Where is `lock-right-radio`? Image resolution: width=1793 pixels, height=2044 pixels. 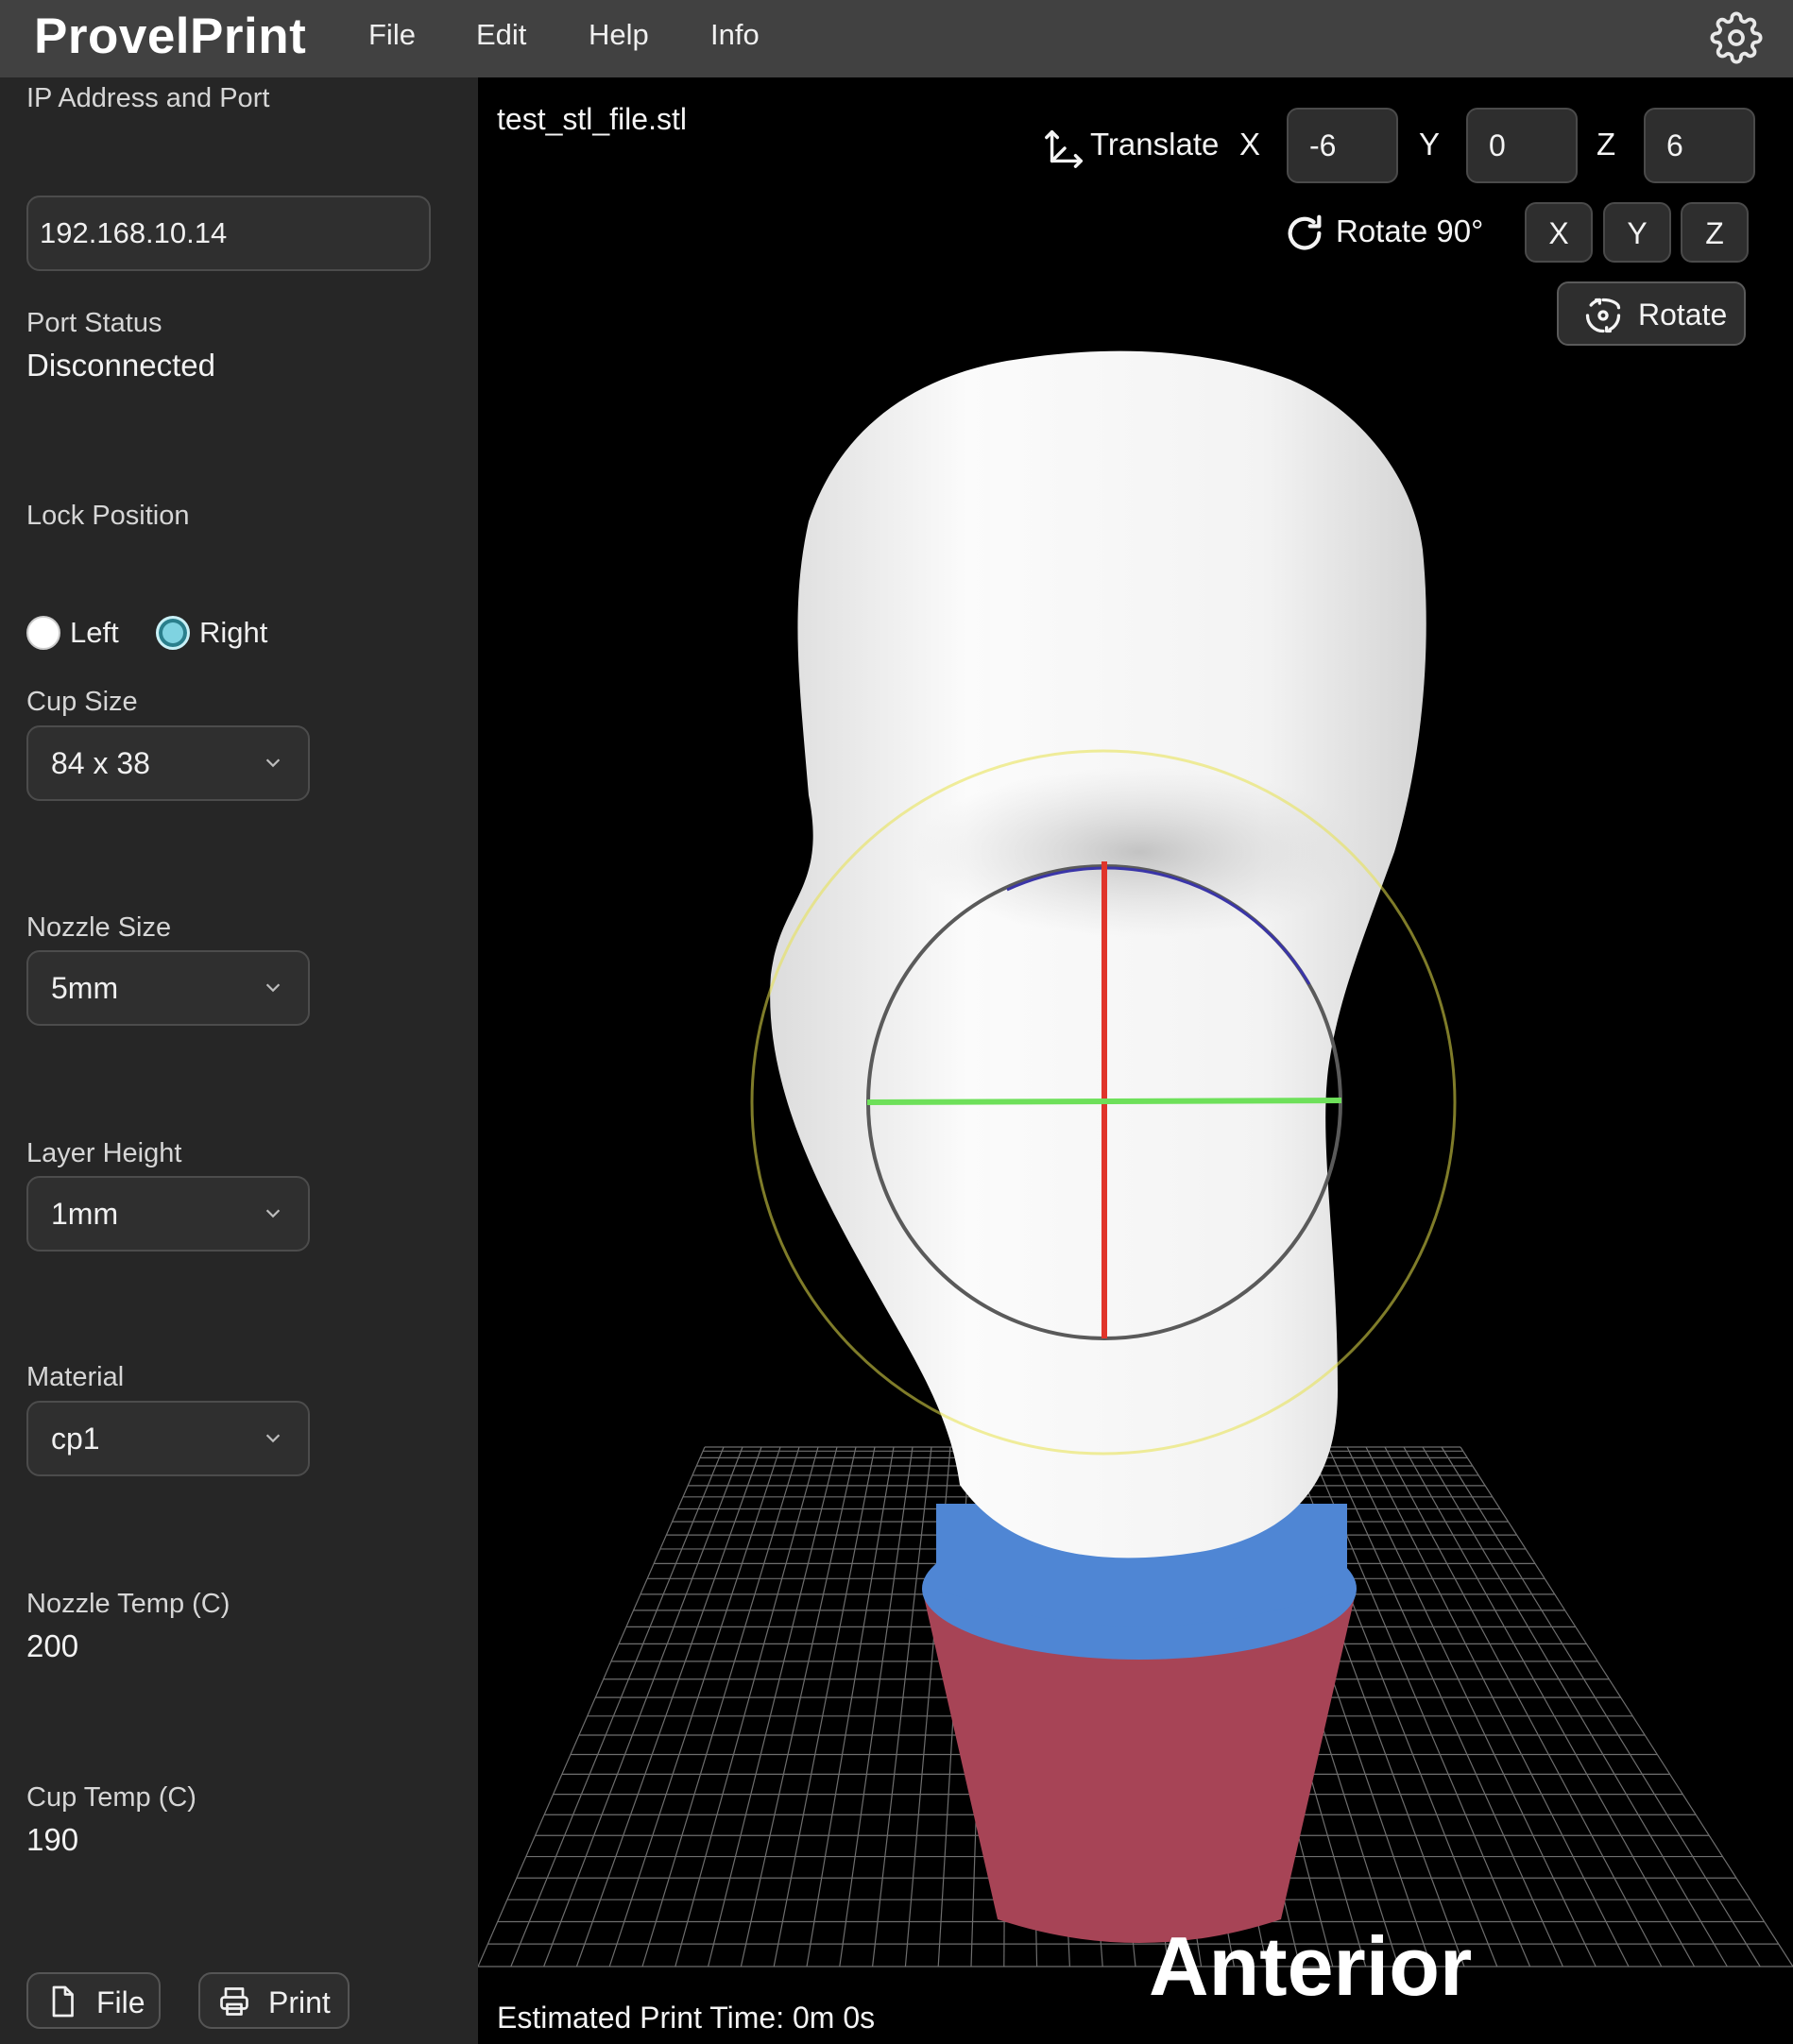
lock-right-radio is located at coordinates (173, 633).